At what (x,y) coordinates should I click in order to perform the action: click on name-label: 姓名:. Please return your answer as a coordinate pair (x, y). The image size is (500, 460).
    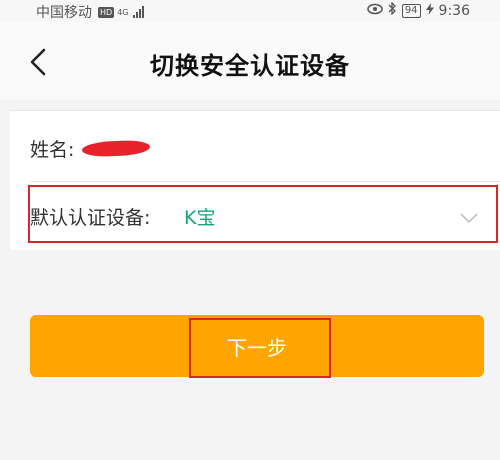
    Looking at the image, I should click on (52, 150).